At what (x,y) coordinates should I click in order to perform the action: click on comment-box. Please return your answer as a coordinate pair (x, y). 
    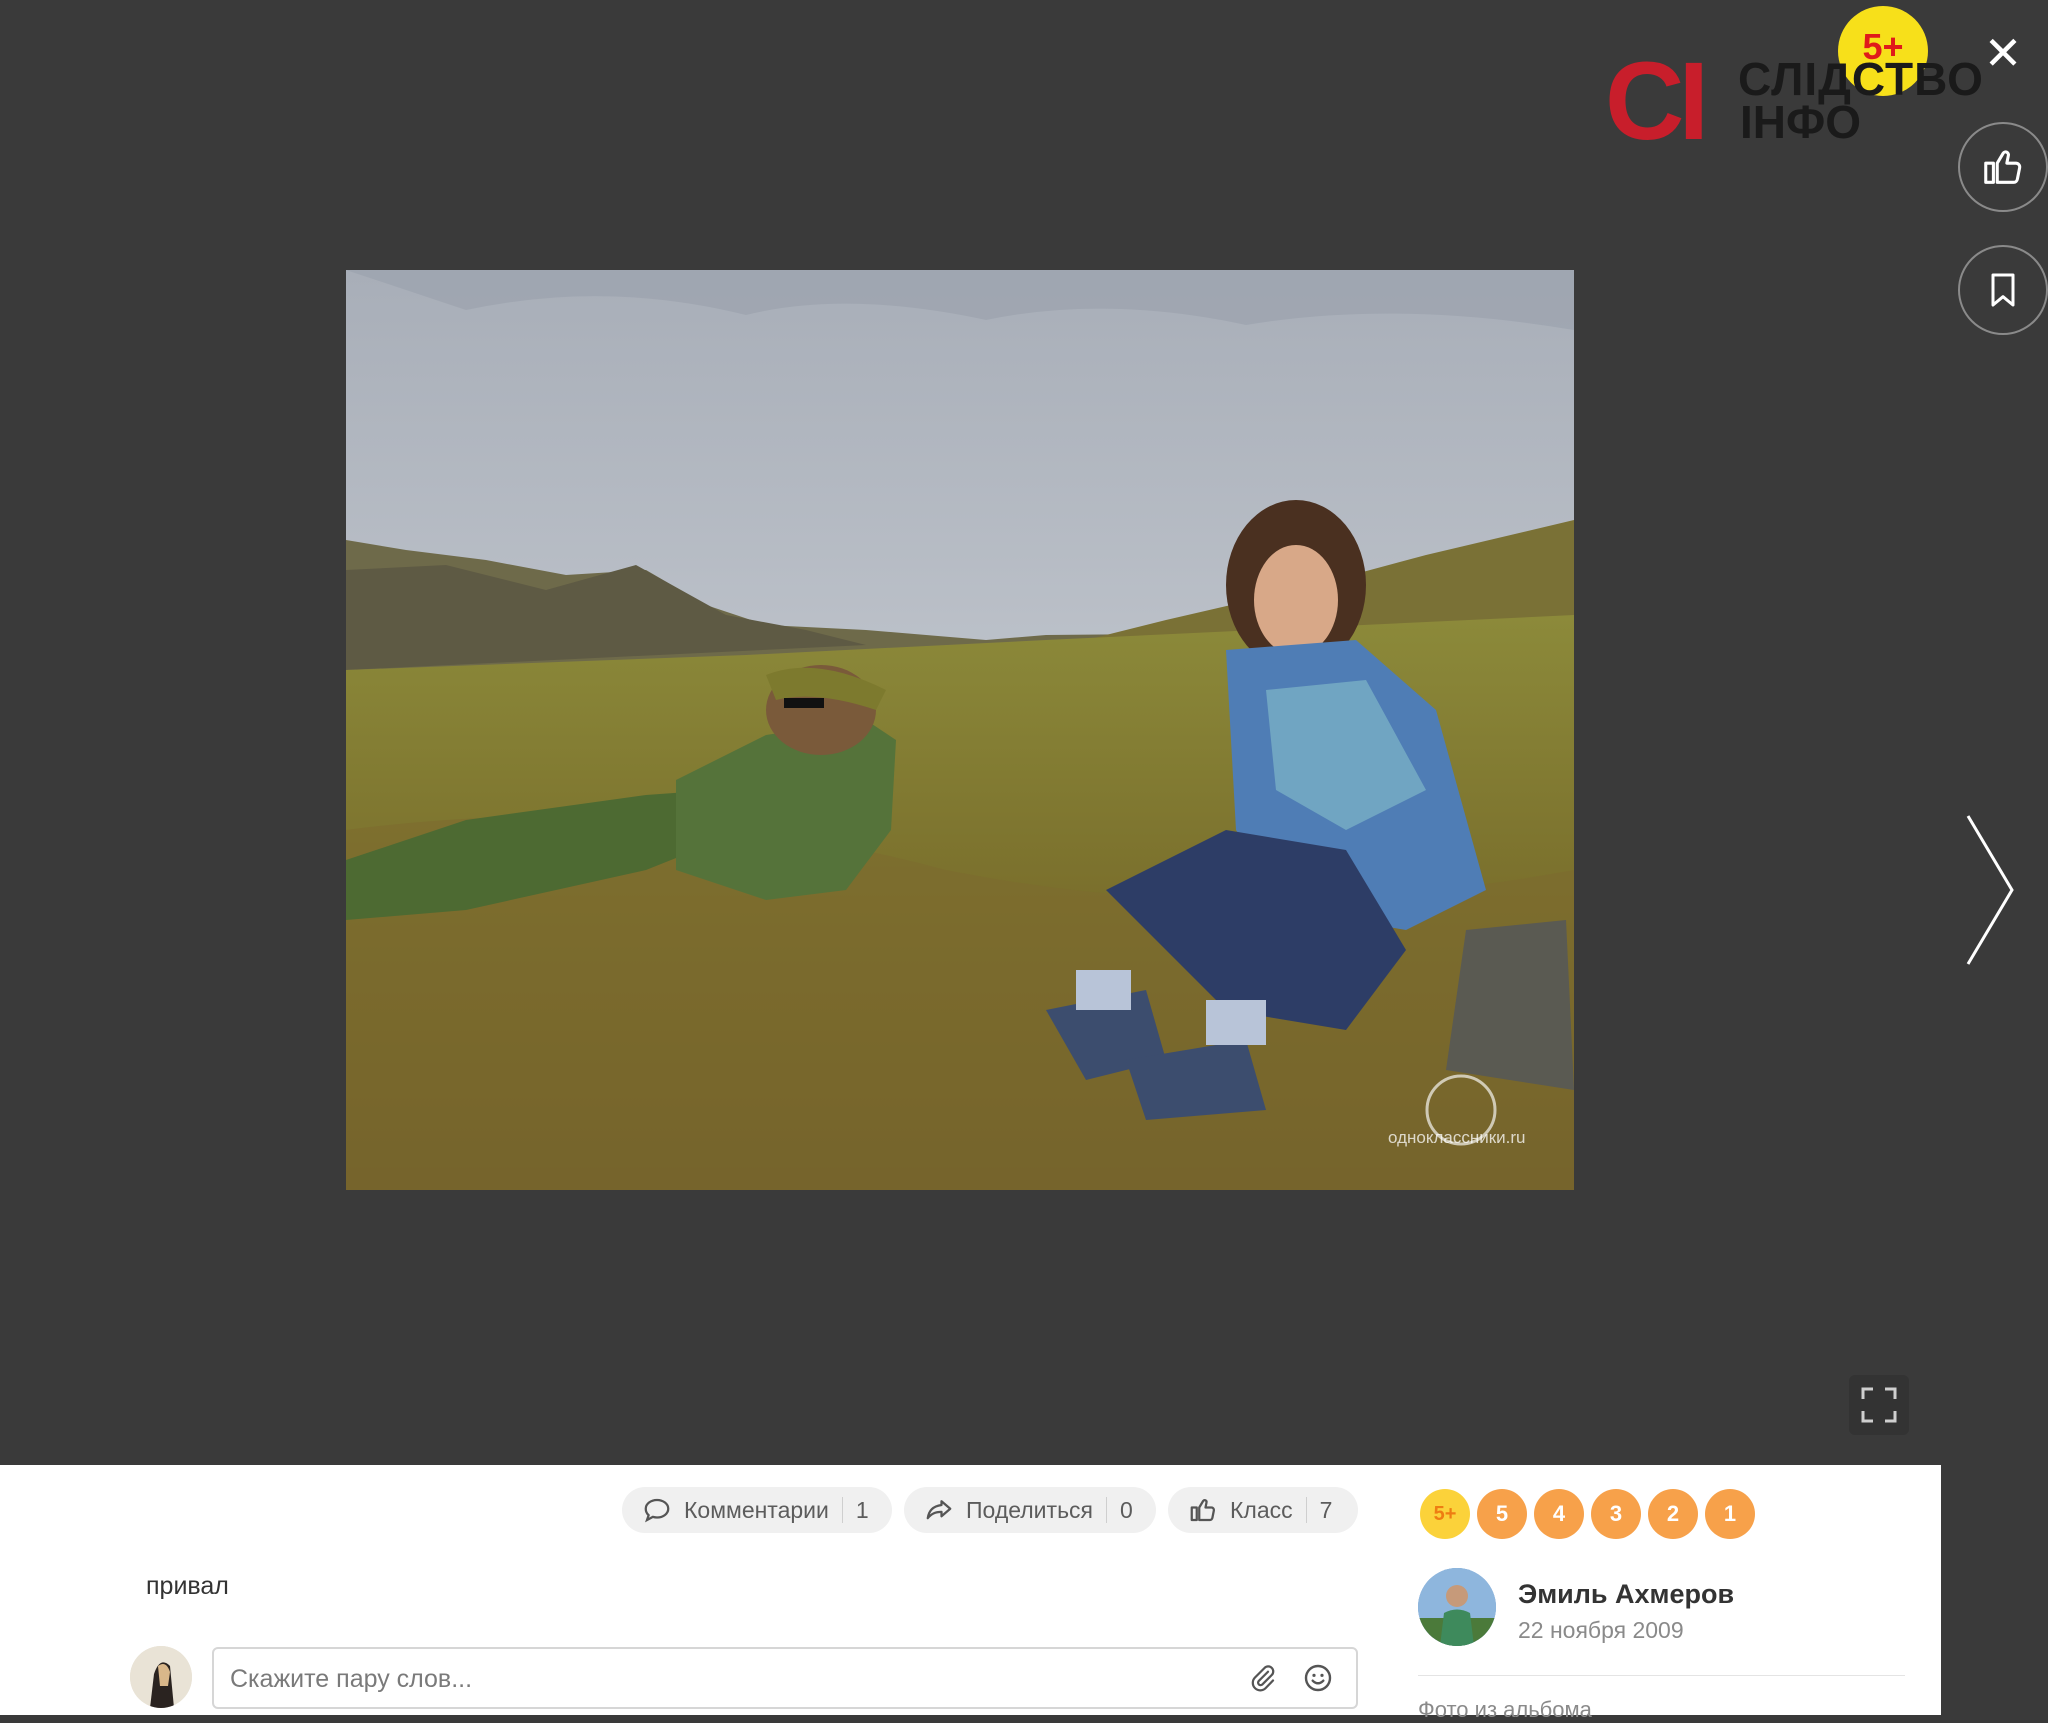
    Looking at the image, I should click on (785, 1678).